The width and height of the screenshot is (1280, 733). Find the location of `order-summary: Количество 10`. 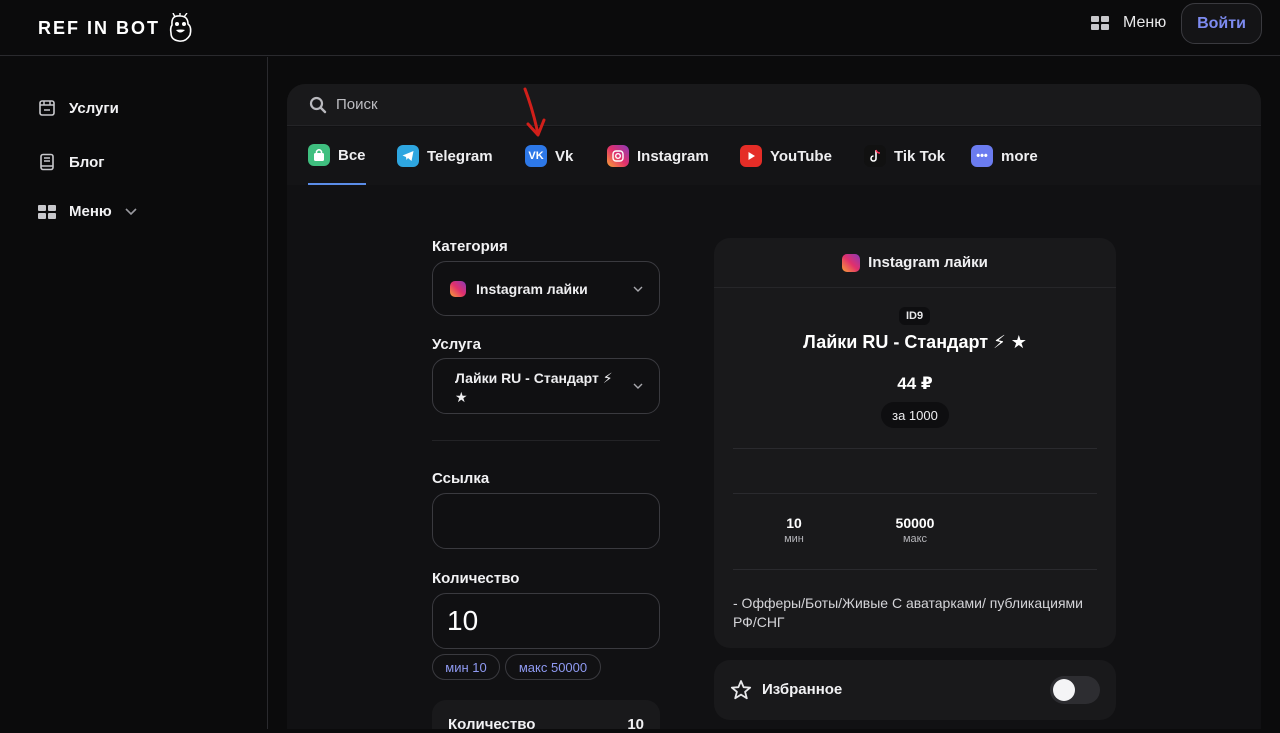

order-summary: Количество 10 is located at coordinates (546, 716).